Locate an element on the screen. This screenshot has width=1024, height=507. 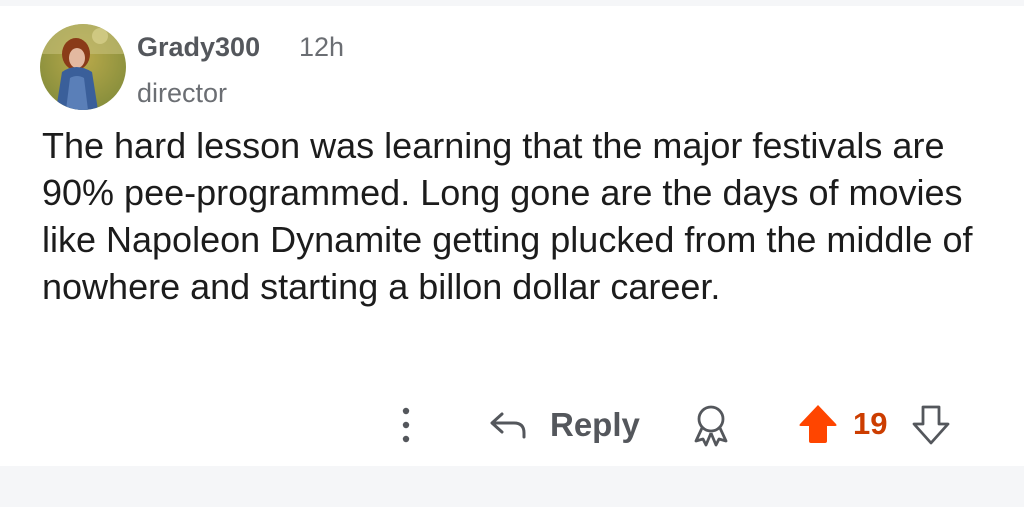
comment-timestamp: 12h is located at coordinates (322, 47).